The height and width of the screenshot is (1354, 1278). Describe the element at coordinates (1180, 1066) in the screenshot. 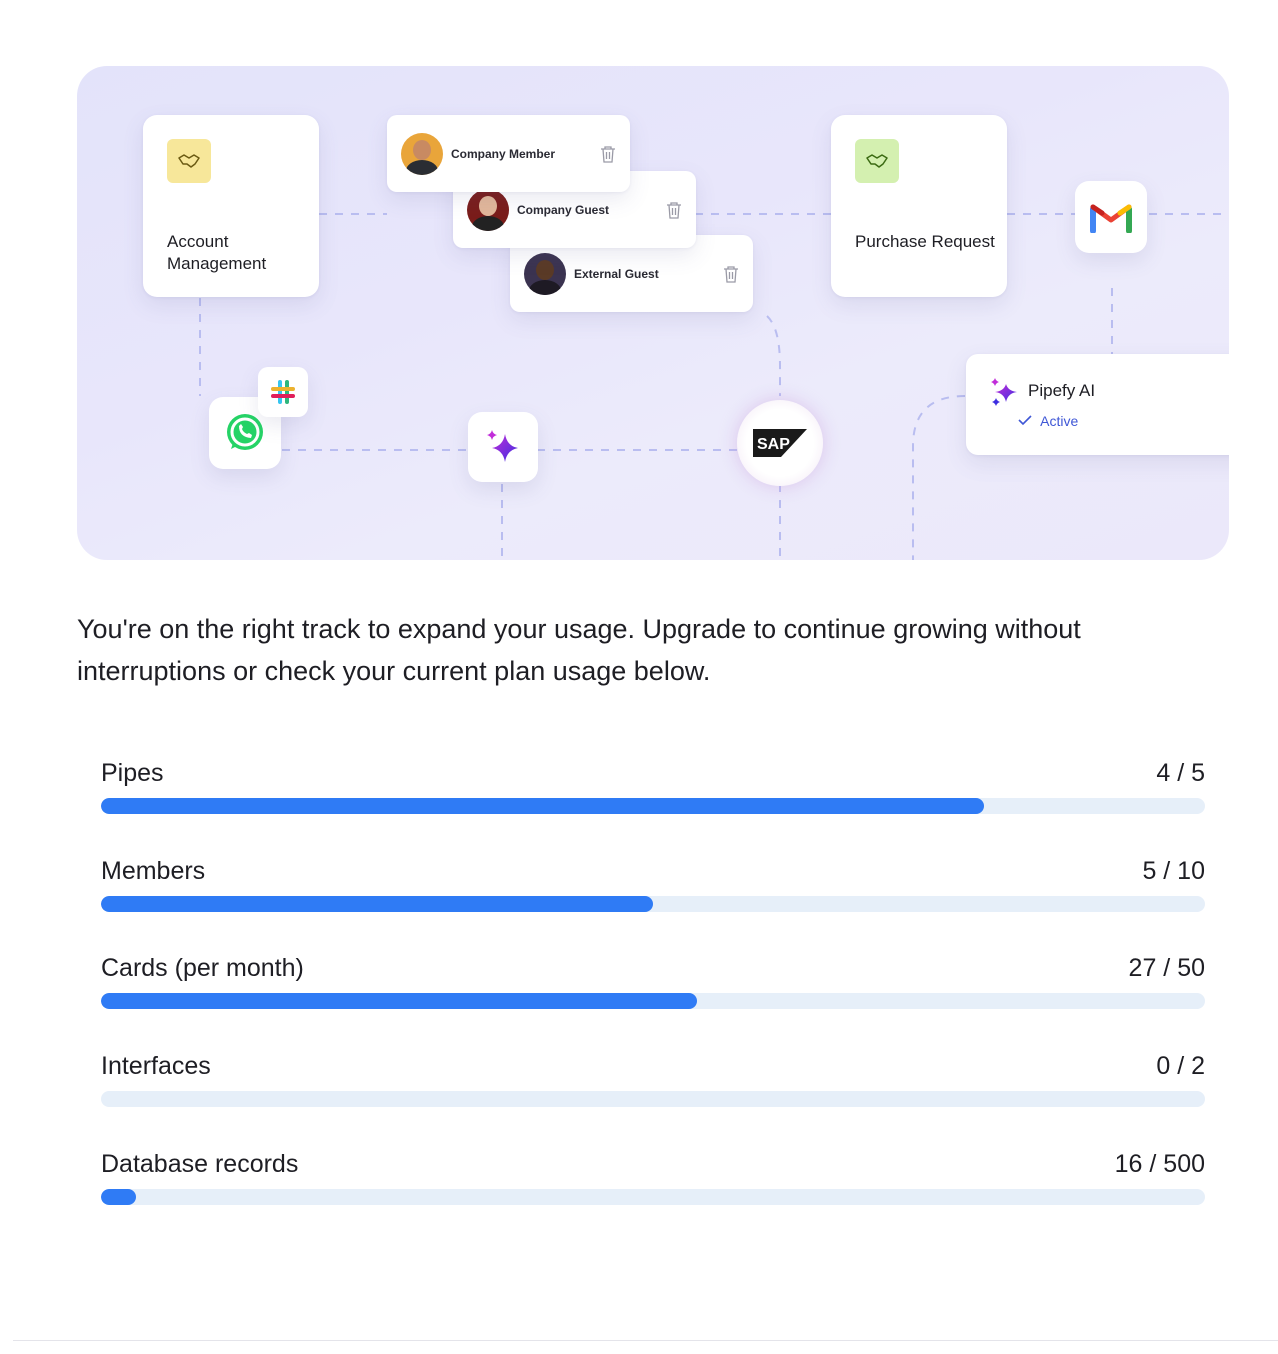

I see `usage-count: 0 / 2` at that location.